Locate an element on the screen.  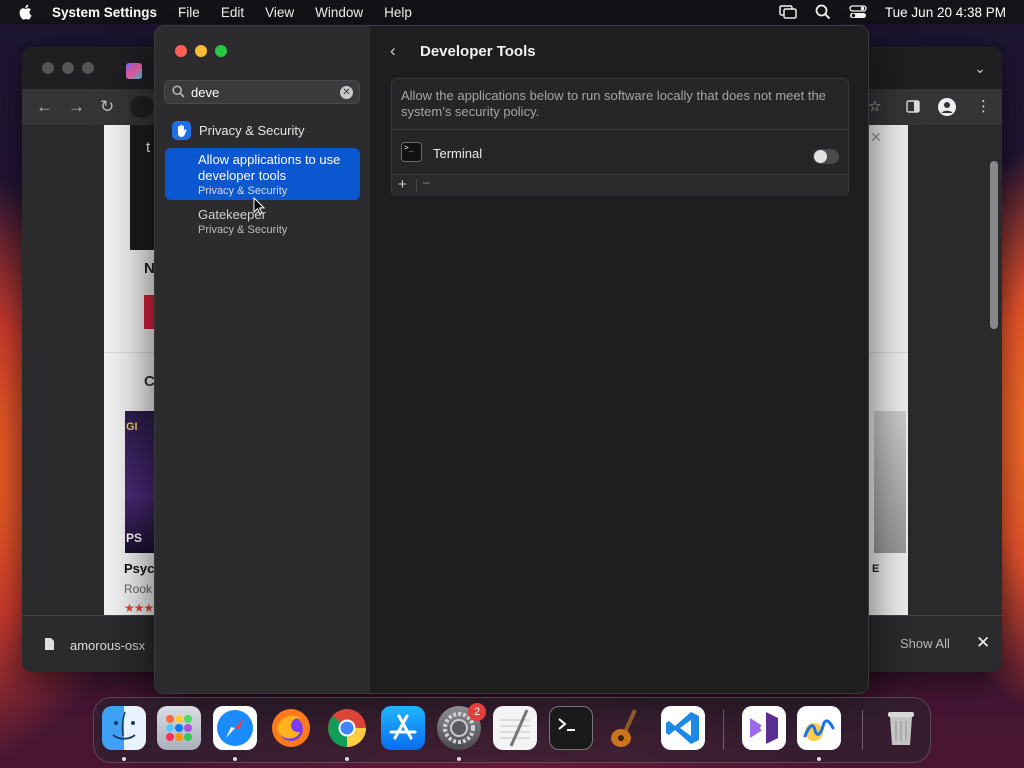
app-row-terminal: >_ Terminal is located at coordinates (620, 152).